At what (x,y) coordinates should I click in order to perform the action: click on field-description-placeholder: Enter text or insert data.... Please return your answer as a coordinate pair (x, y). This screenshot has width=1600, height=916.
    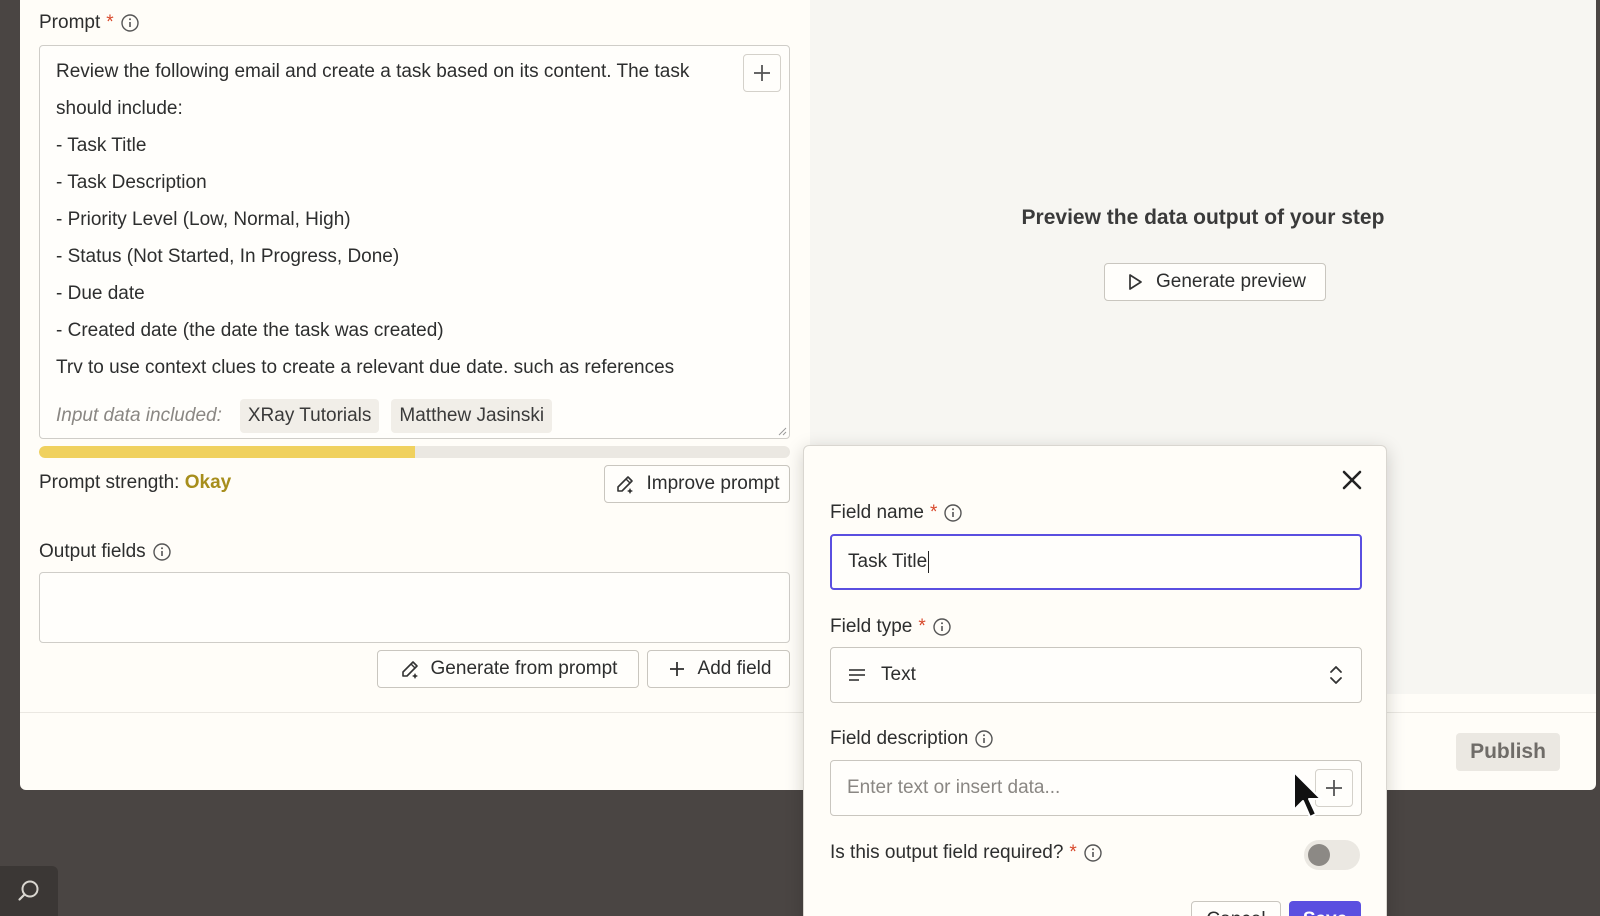
    Looking at the image, I should click on (954, 787).